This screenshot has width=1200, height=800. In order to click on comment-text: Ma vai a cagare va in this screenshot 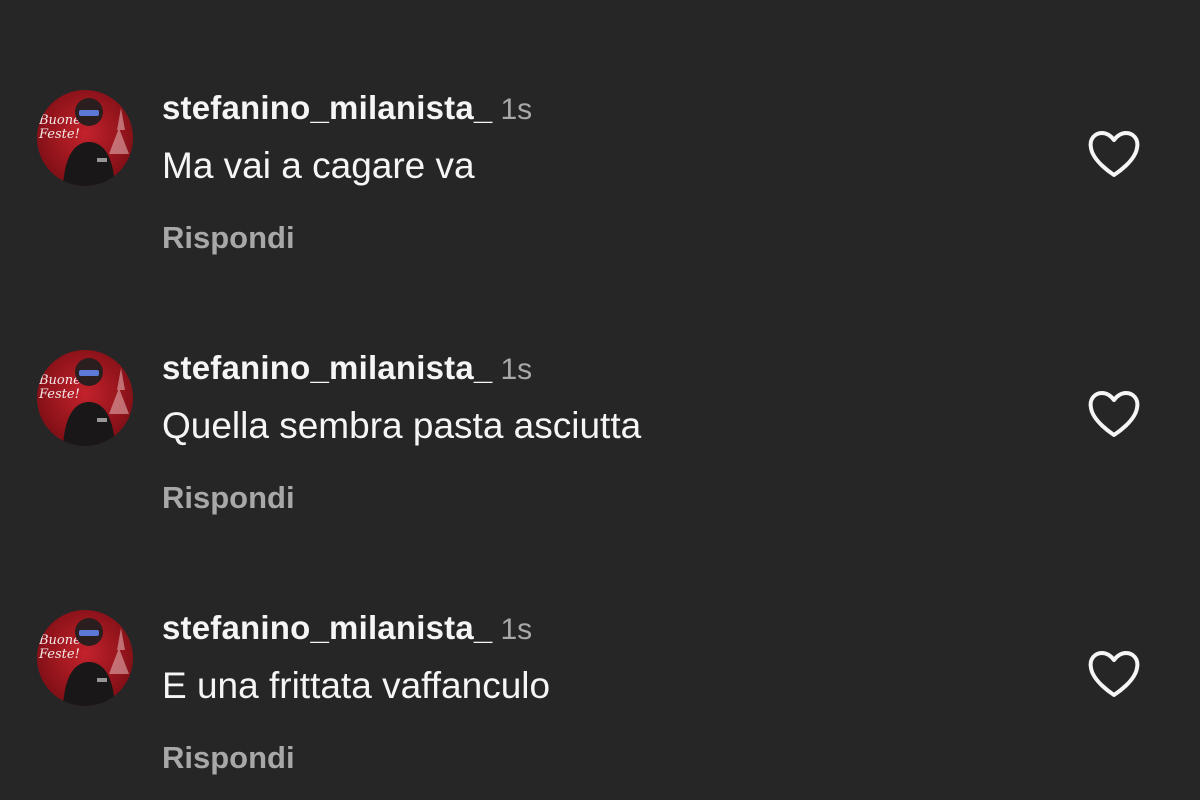, I will do `click(318, 165)`.